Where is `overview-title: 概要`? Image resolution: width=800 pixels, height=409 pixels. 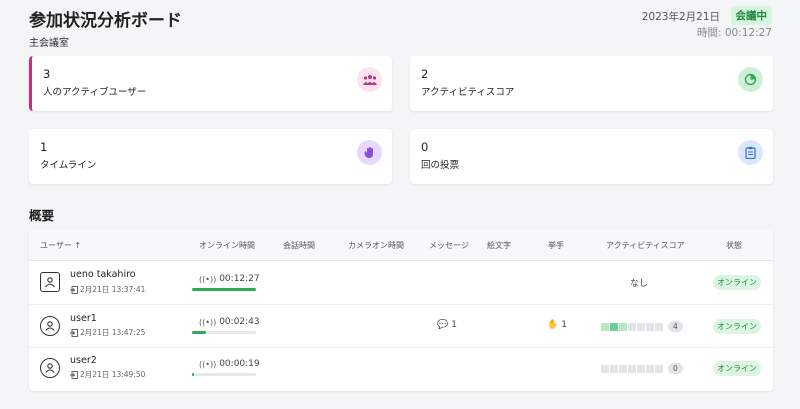 overview-title: 概要 is located at coordinates (42, 215).